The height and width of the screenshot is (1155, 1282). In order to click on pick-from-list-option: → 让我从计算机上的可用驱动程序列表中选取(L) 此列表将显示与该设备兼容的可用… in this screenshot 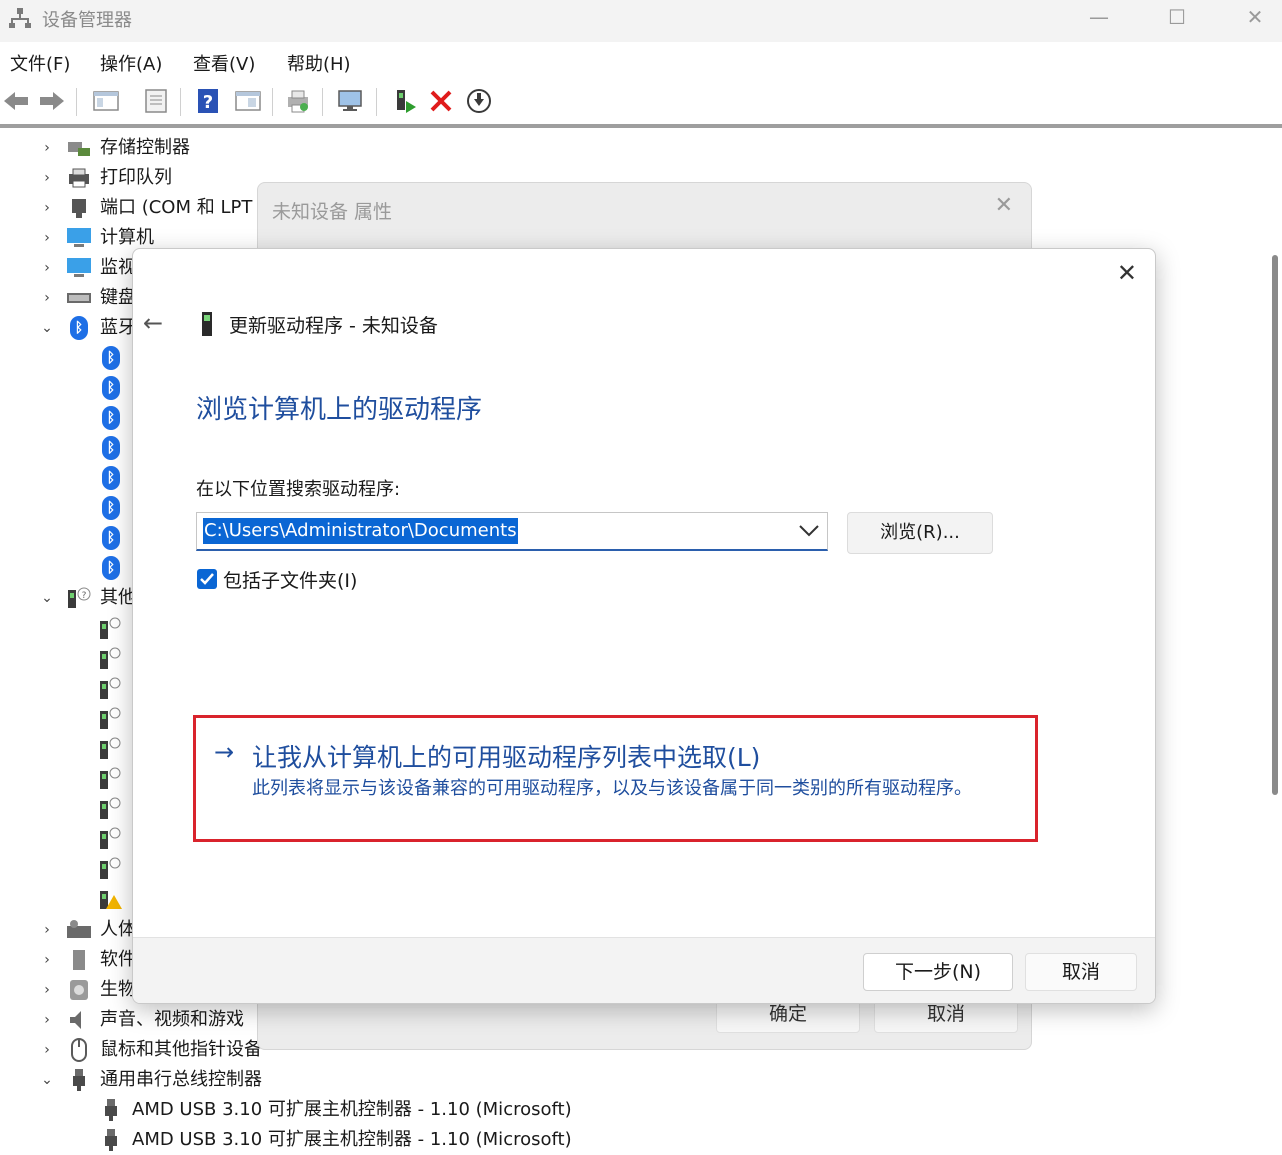, I will do `click(615, 778)`.